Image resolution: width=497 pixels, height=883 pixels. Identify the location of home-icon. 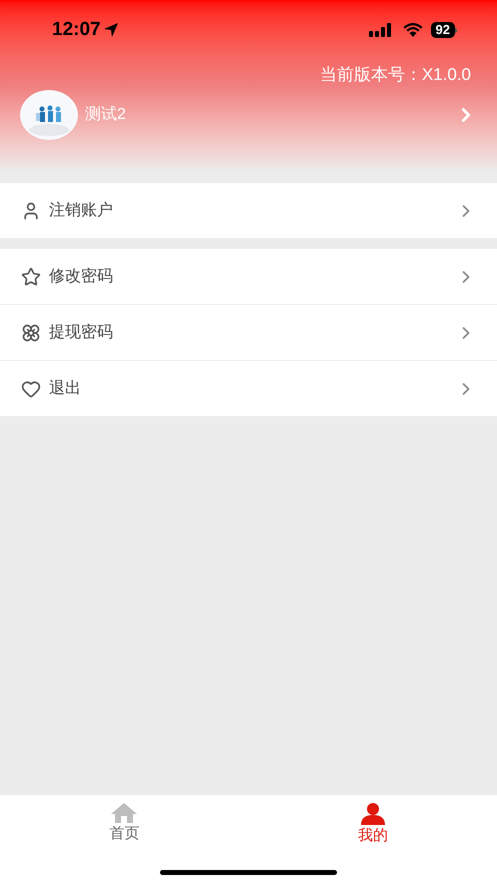
(124, 813).